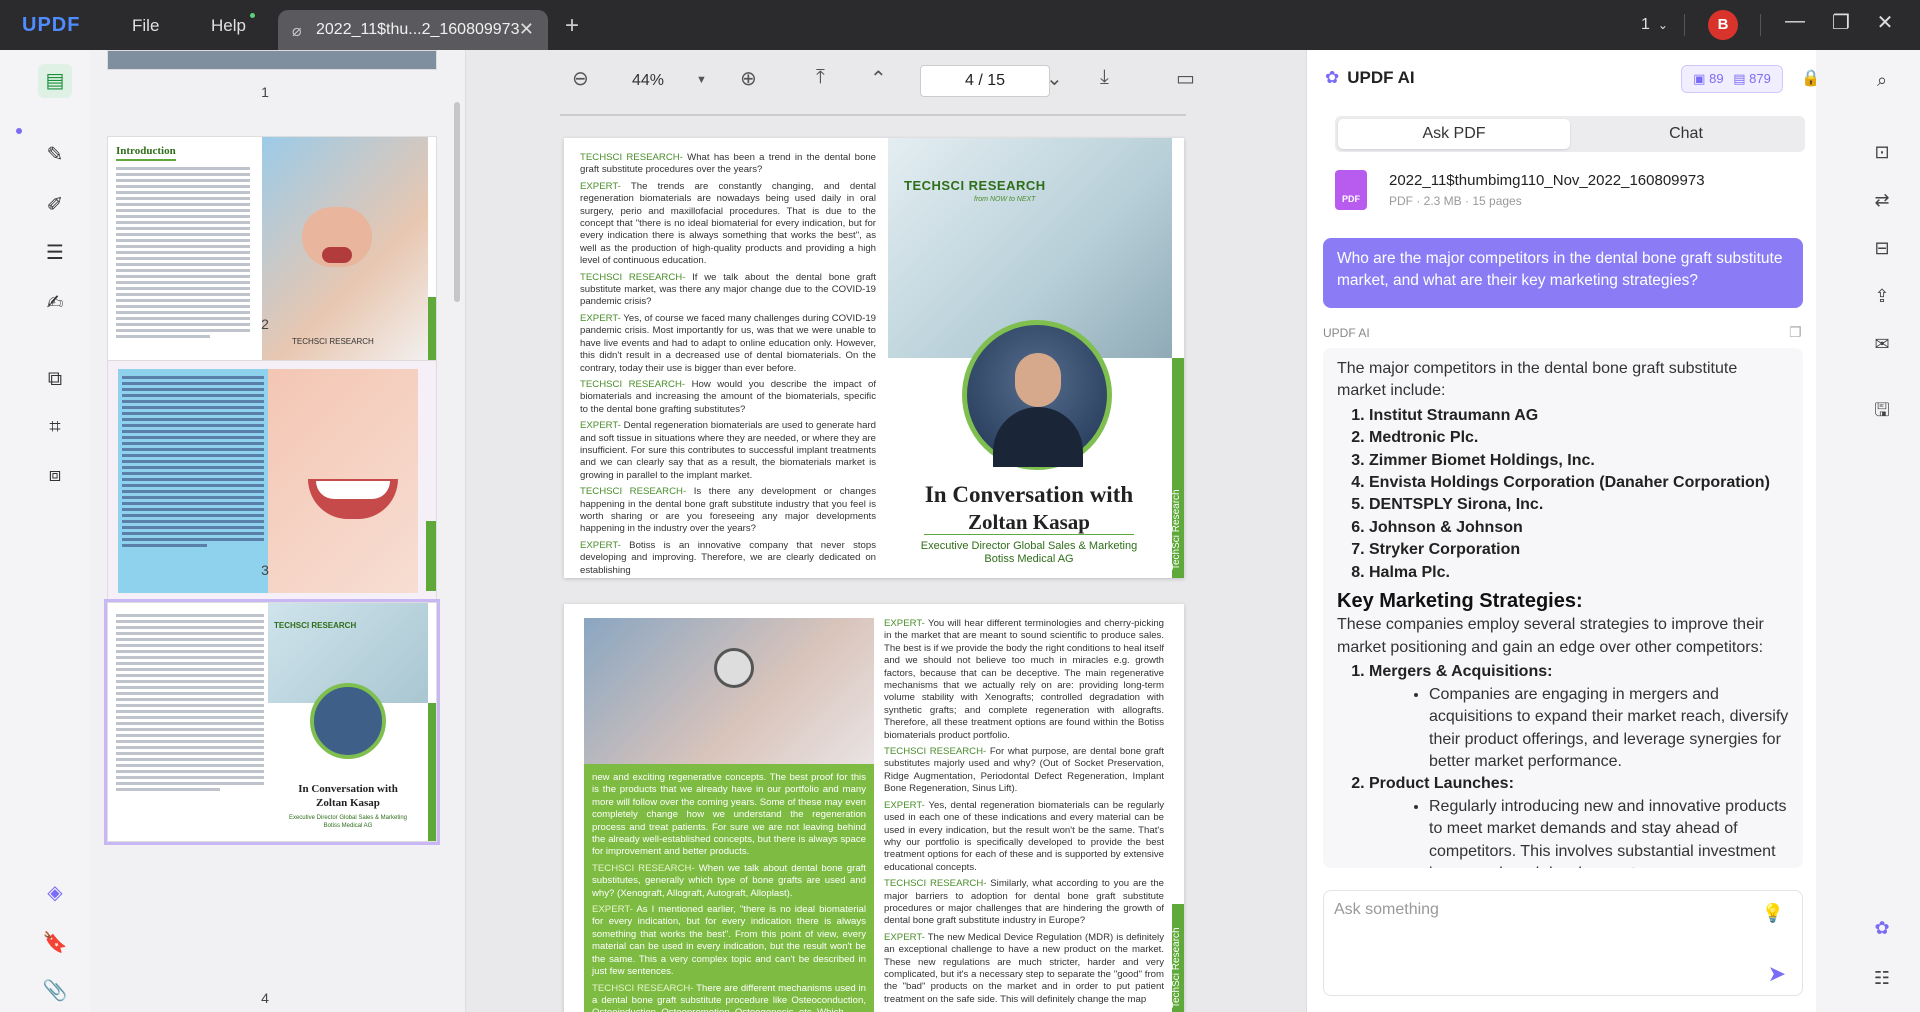 The width and height of the screenshot is (1920, 1012). I want to click on ask-input, so click(1524, 910).